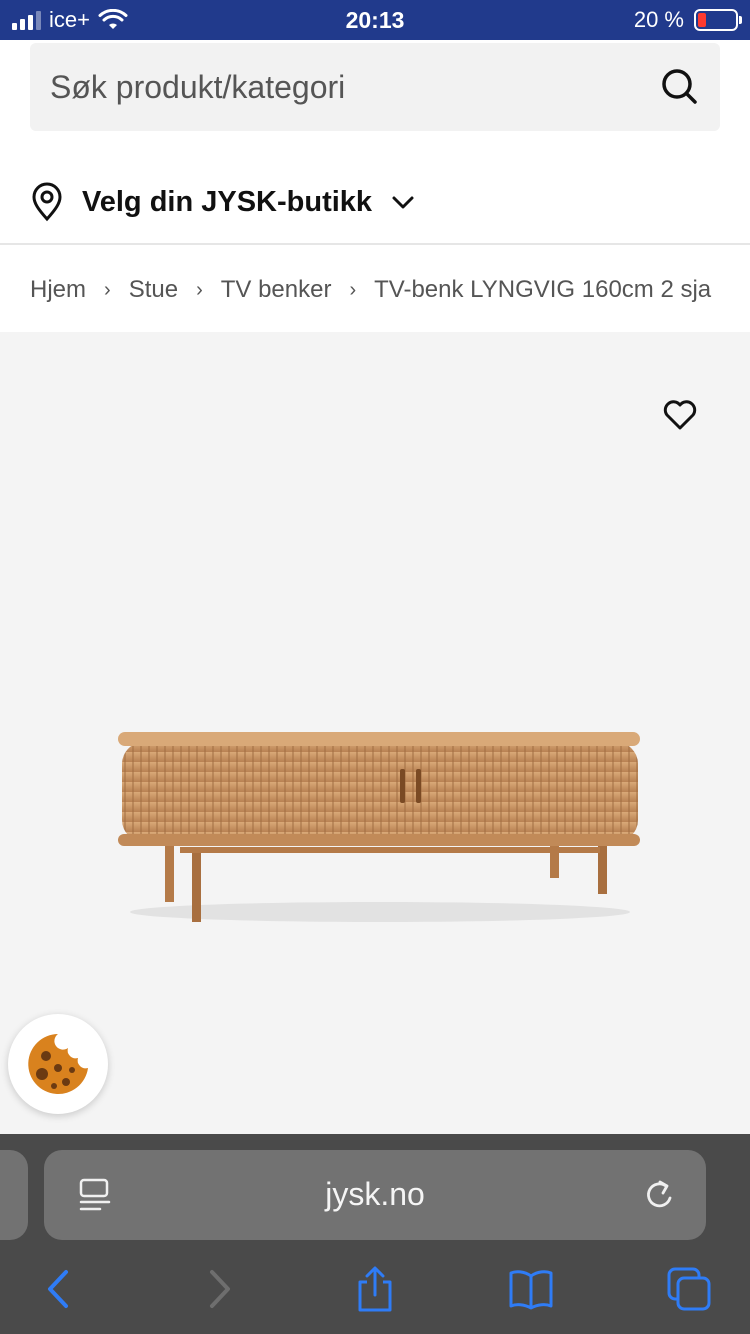 Image resolution: width=750 pixels, height=1334 pixels. Describe the element at coordinates (403, 202) in the screenshot. I see `chevron-down-icon` at that location.